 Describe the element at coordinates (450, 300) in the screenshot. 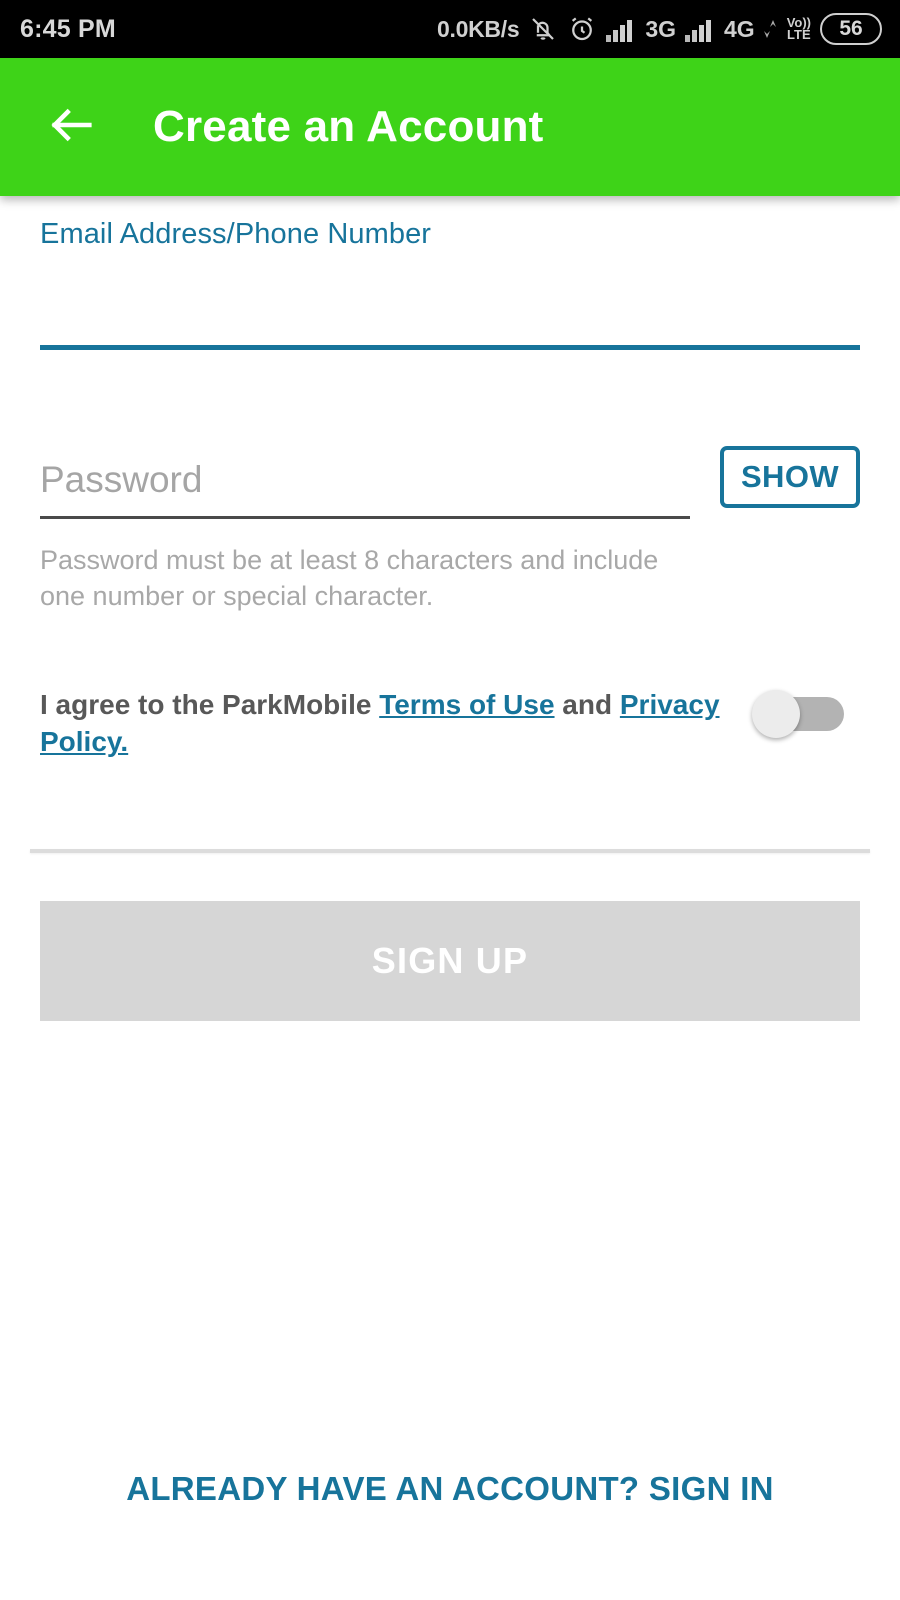

I see `email-input` at that location.